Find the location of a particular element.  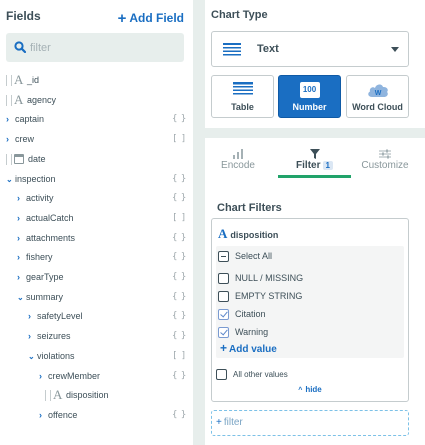

field-item-offence: › offence { } is located at coordinates (114, 415).